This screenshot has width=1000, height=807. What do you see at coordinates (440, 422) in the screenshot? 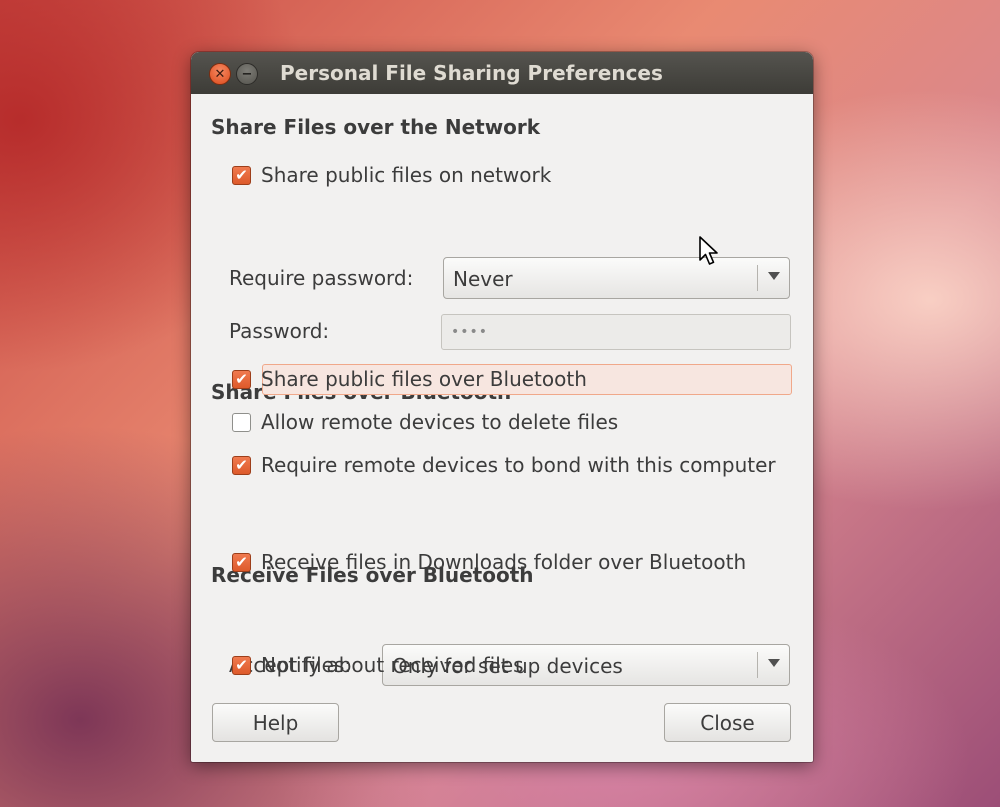
I see `allow-delete-label: Allow remote devices to delete files` at bounding box center [440, 422].